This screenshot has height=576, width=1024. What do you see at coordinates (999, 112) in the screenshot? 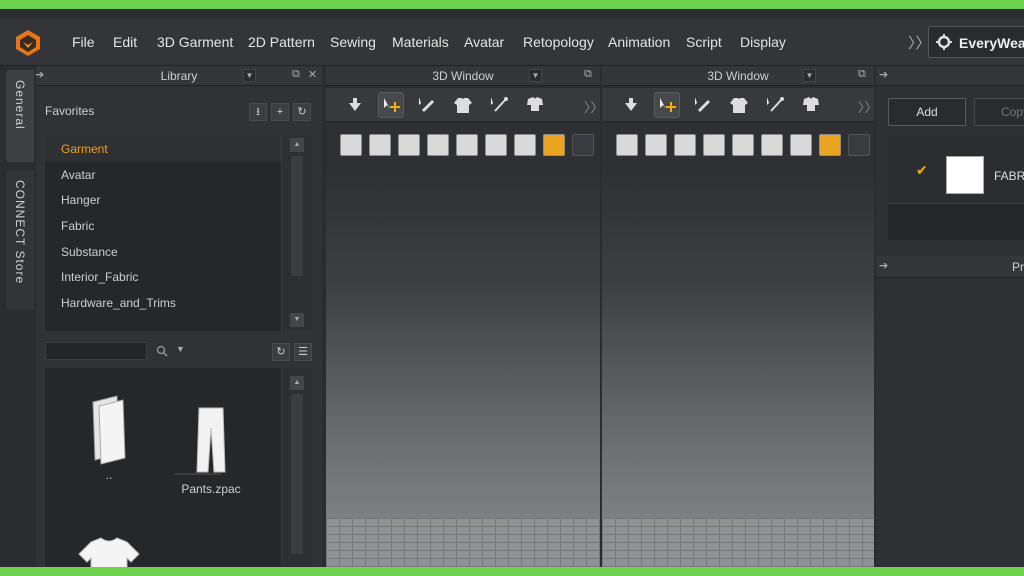
I see `copy-fabric-button: Copy` at bounding box center [999, 112].